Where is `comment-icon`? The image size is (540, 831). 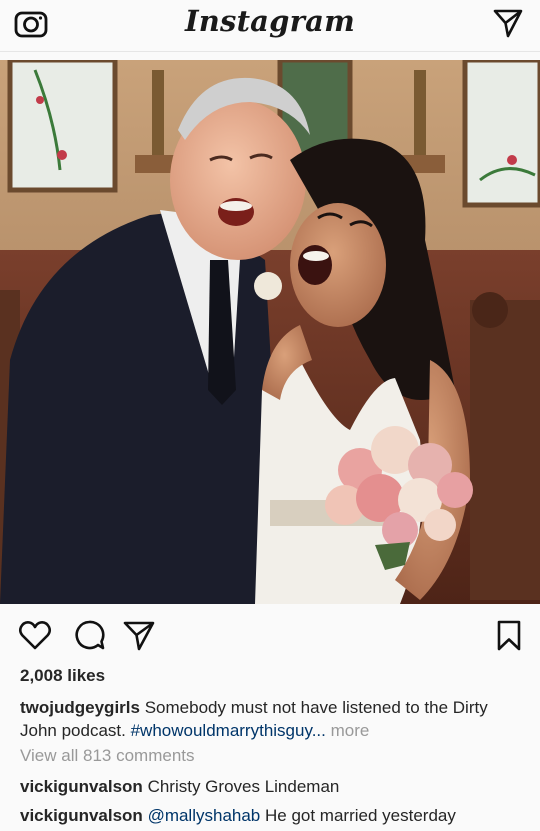
comment-icon is located at coordinates (89, 635).